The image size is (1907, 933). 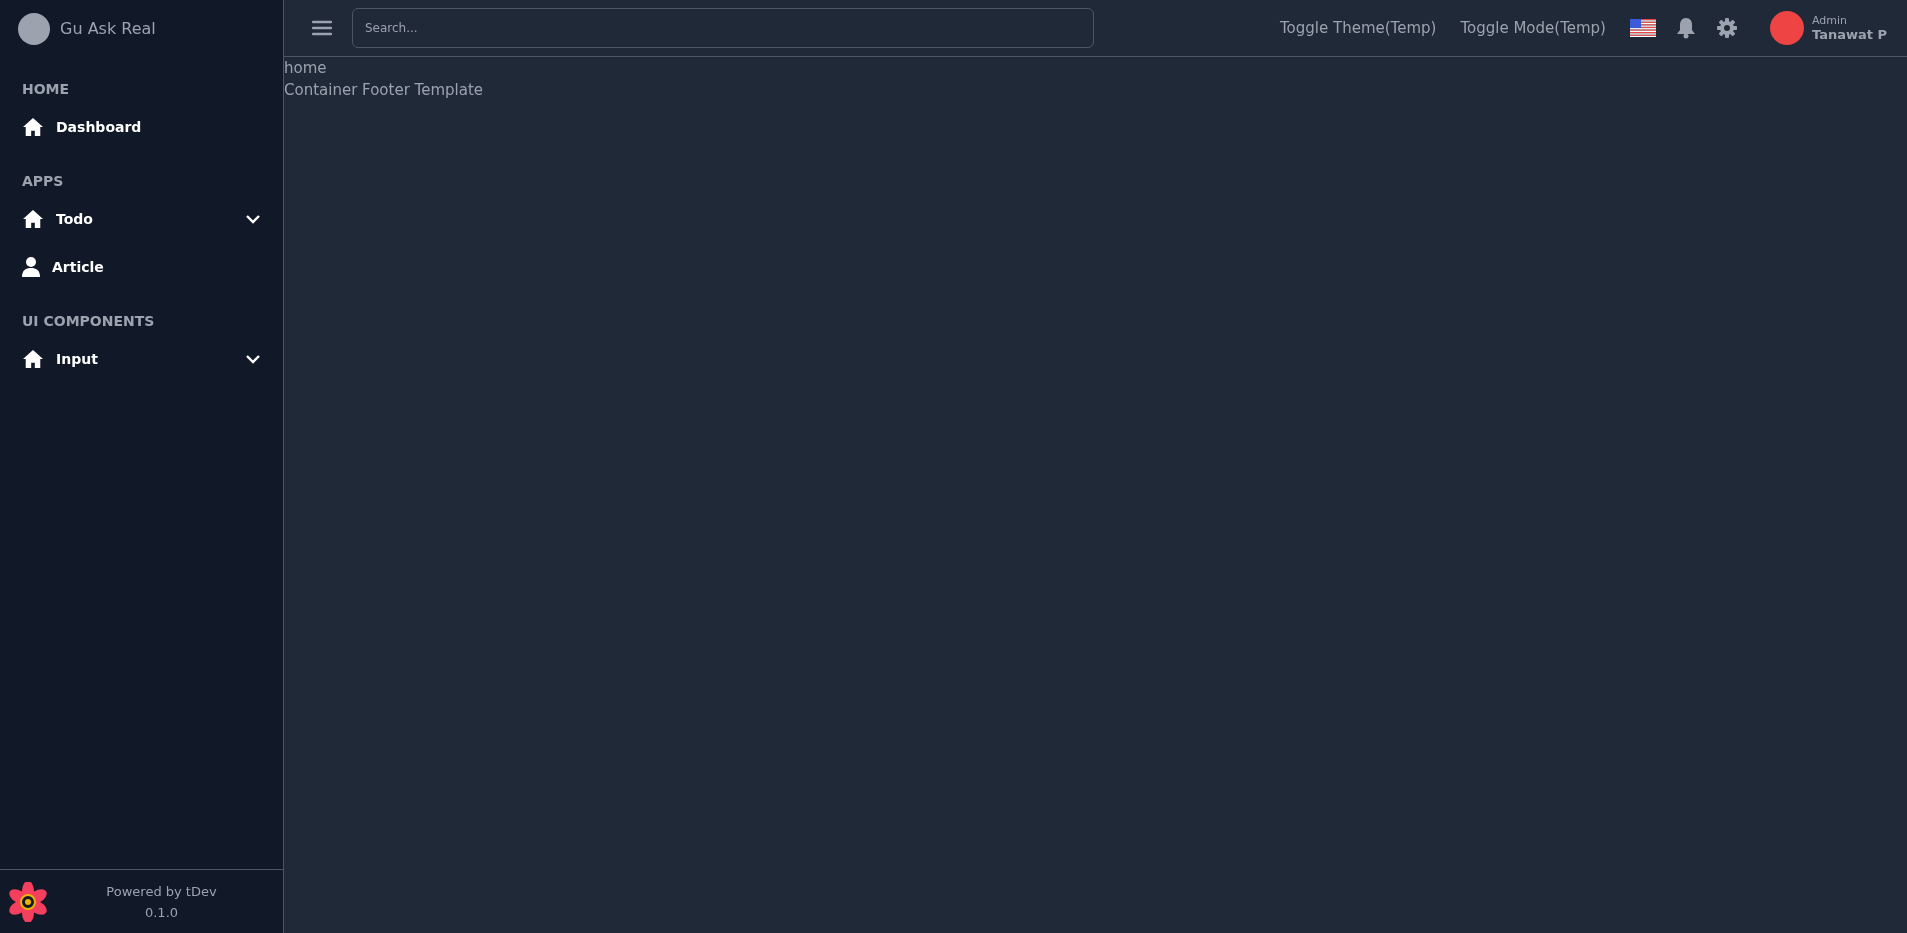 What do you see at coordinates (306, 68) in the screenshot?
I see `content-text: home` at bounding box center [306, 68].